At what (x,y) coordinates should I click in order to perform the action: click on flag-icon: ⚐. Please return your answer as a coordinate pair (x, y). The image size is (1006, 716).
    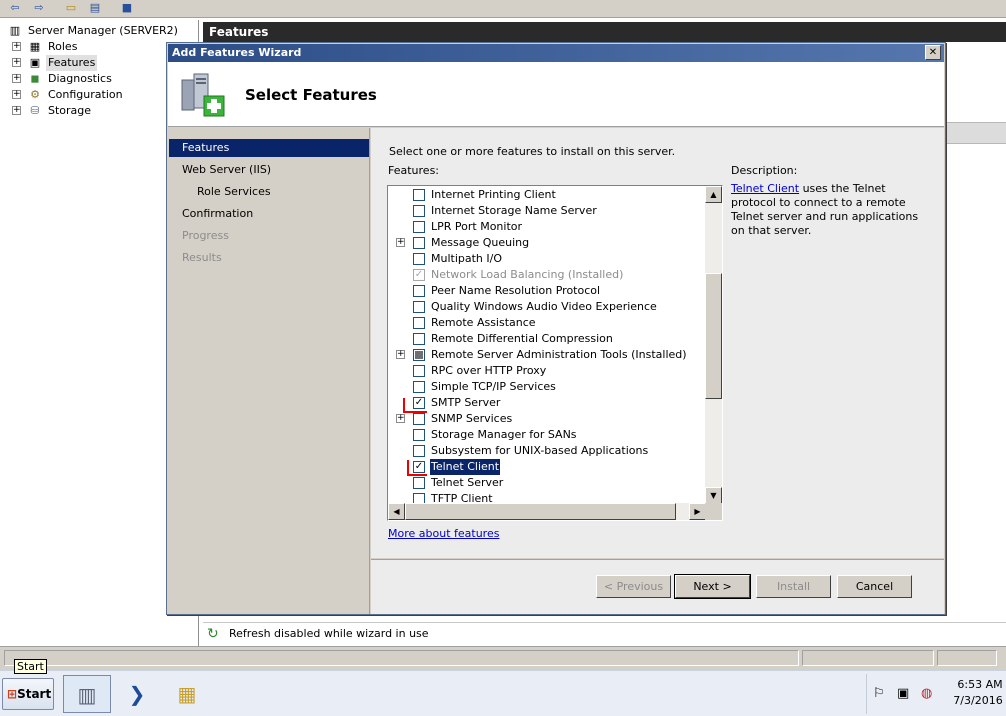
    Looking at the image, I should click on (879, 693).